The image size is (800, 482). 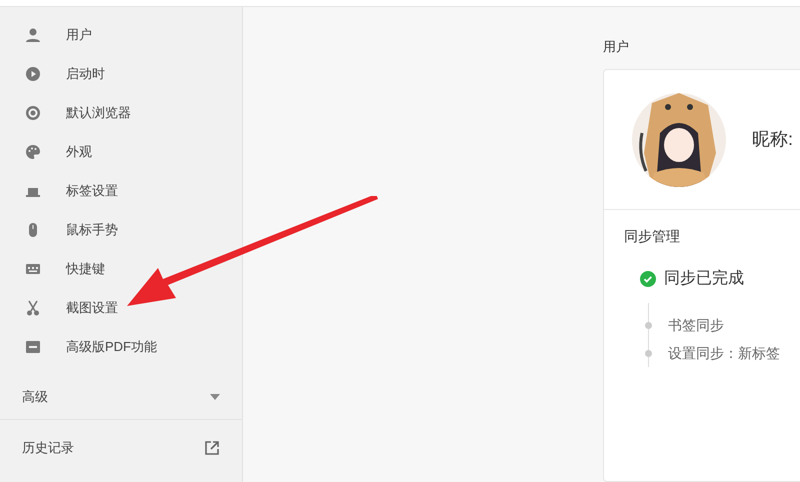 What do you see at coordinates (704, 278) in the screenshot?
I see `sync-status: 同步已完成` at bounding box center [704, 278].